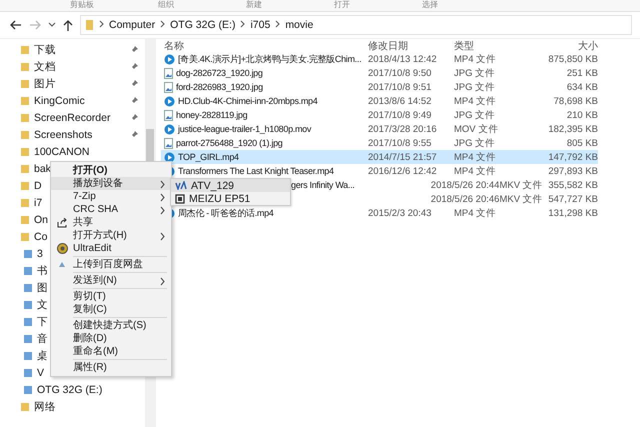 Image resolution: width=640 pixels, height=427 pixels. What do you see at coordinates (399, 73) in the screenshot?
I see `table-cell-text: 2017/10/8 9:50` at bounding box center [399, 73].